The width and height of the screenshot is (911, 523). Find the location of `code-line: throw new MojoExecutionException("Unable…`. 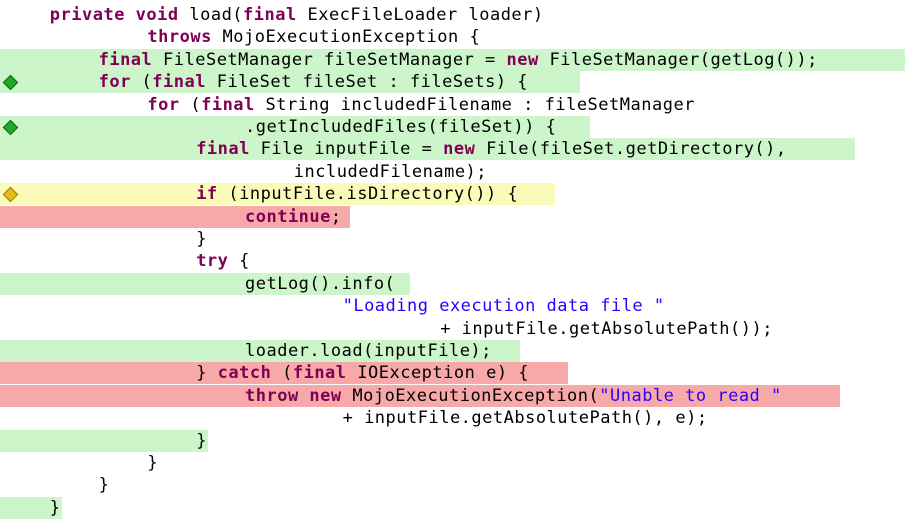

code-line: throw new MojoExecutionException("Unable… is located at coordinates (455, 395).